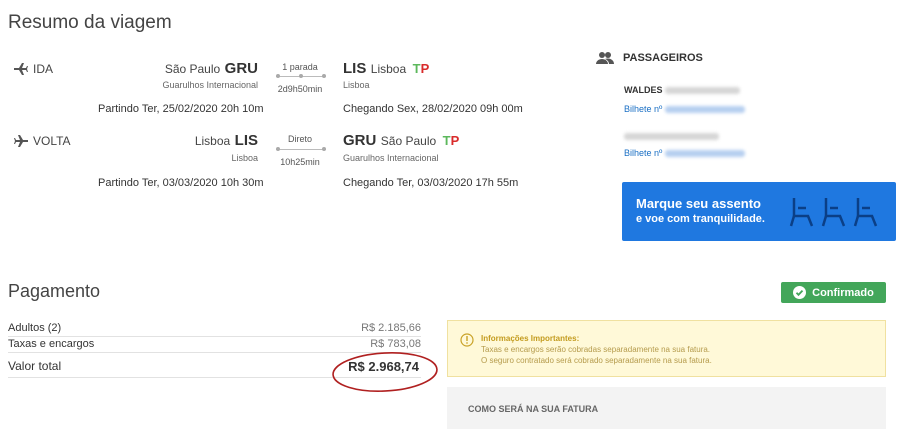 This screenshot has width=900, height=429. Describe the element at coordinates (356, 85) in the screenshot. I see `outbound-dest-airport: Lisboa` at that location.